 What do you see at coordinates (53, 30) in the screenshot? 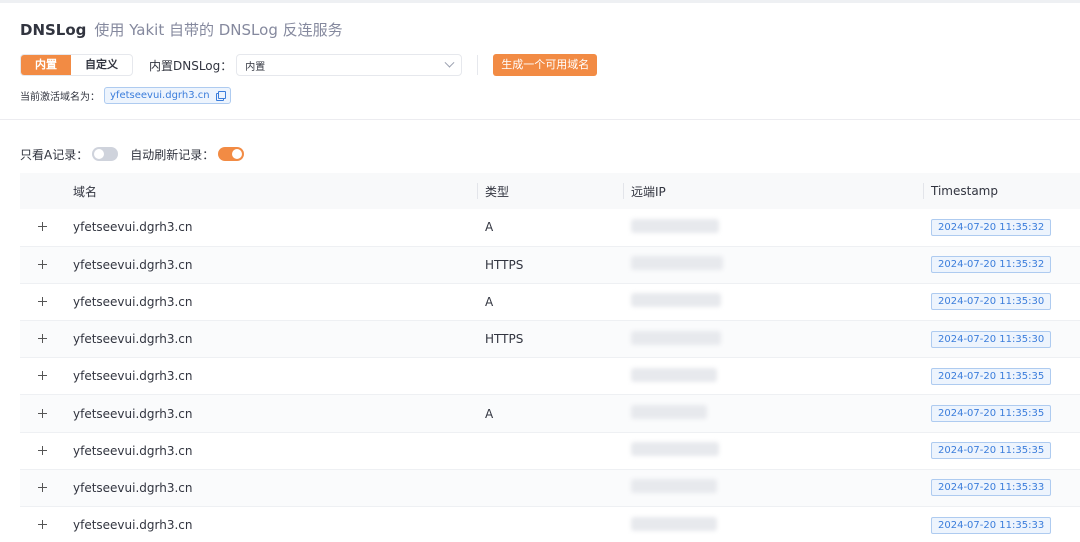
I see `page-title: DNSLog` at bounding box center [53, 30].